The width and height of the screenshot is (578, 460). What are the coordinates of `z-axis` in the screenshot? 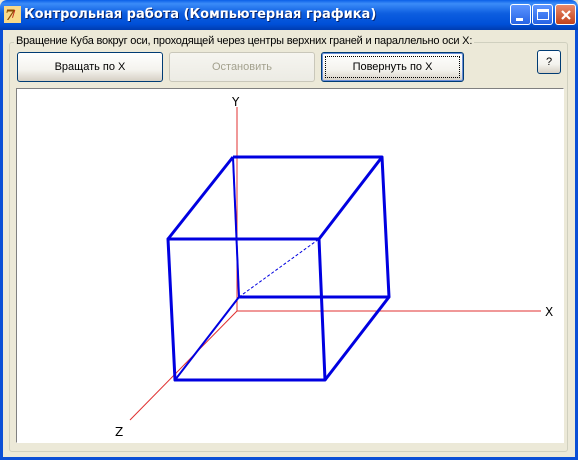 It's located at (183, 365).